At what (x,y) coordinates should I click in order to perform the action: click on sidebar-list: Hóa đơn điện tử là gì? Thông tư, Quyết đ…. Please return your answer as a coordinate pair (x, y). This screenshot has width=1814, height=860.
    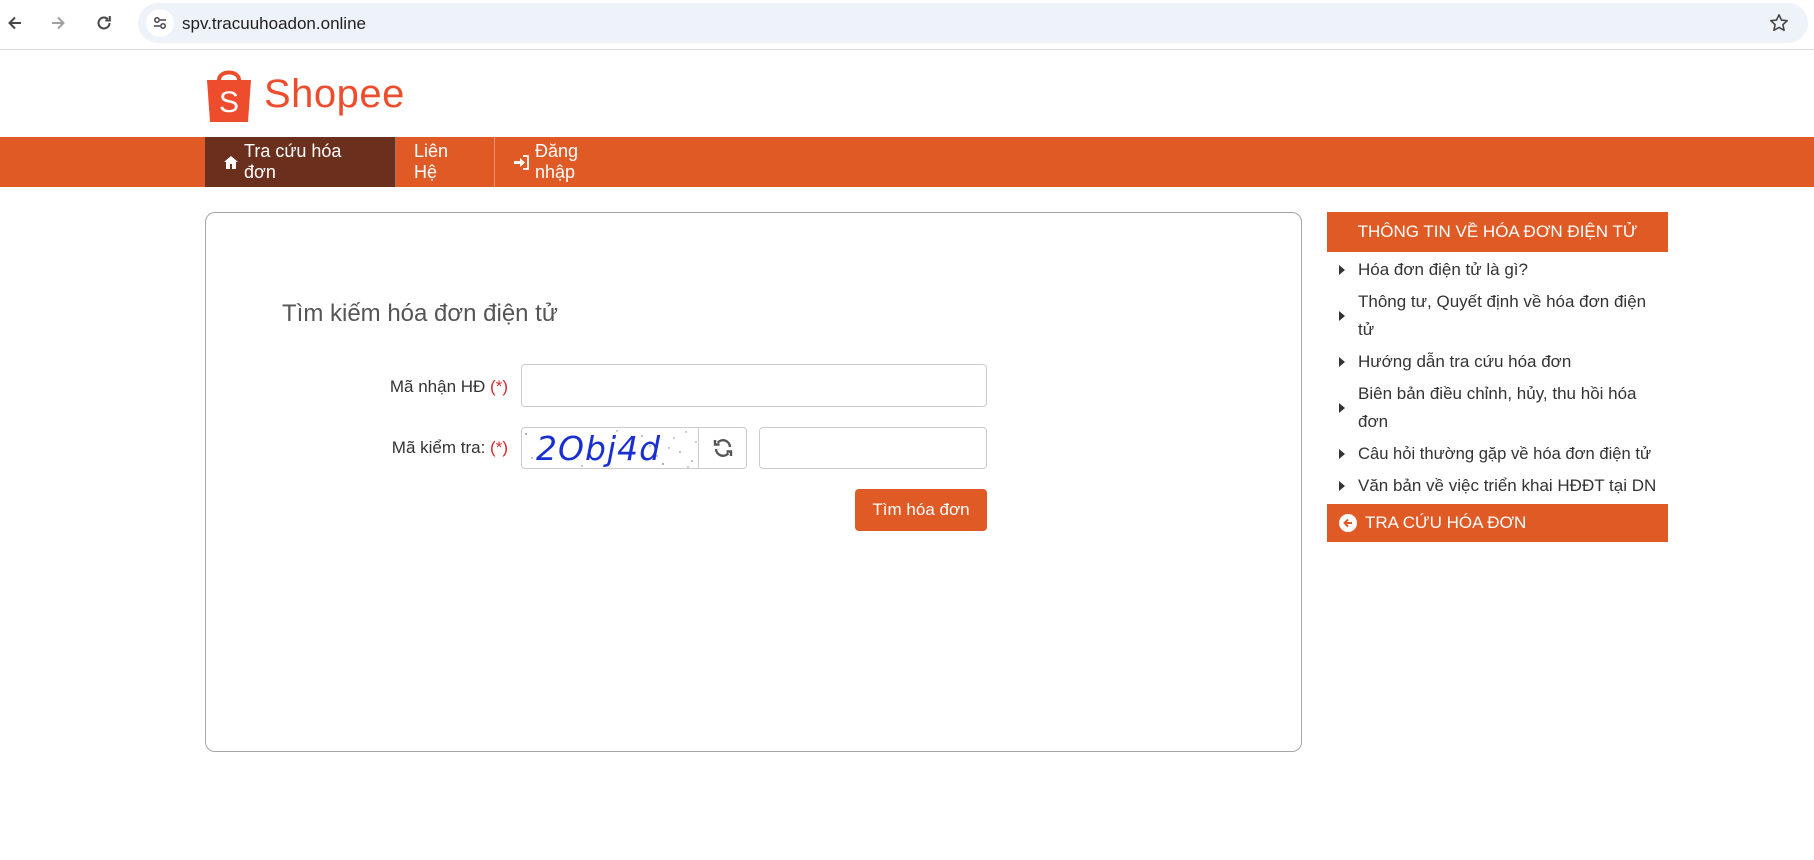
    Looking at the image, I should click on (1497, 376).